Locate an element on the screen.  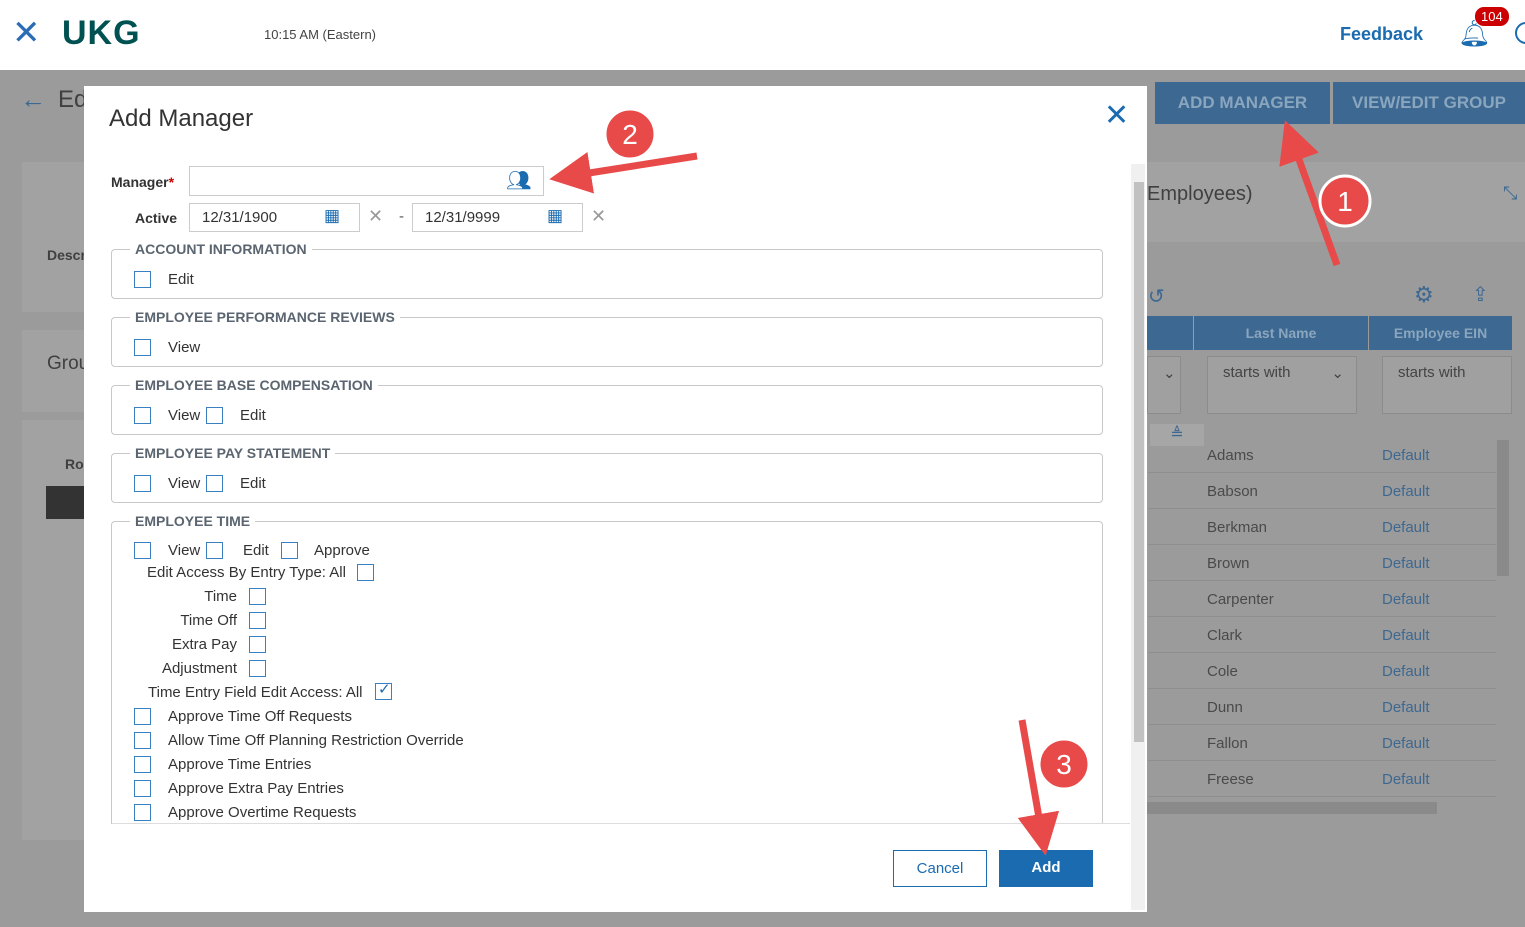
svg-text: 3 is located at coordinates (1064, 764).